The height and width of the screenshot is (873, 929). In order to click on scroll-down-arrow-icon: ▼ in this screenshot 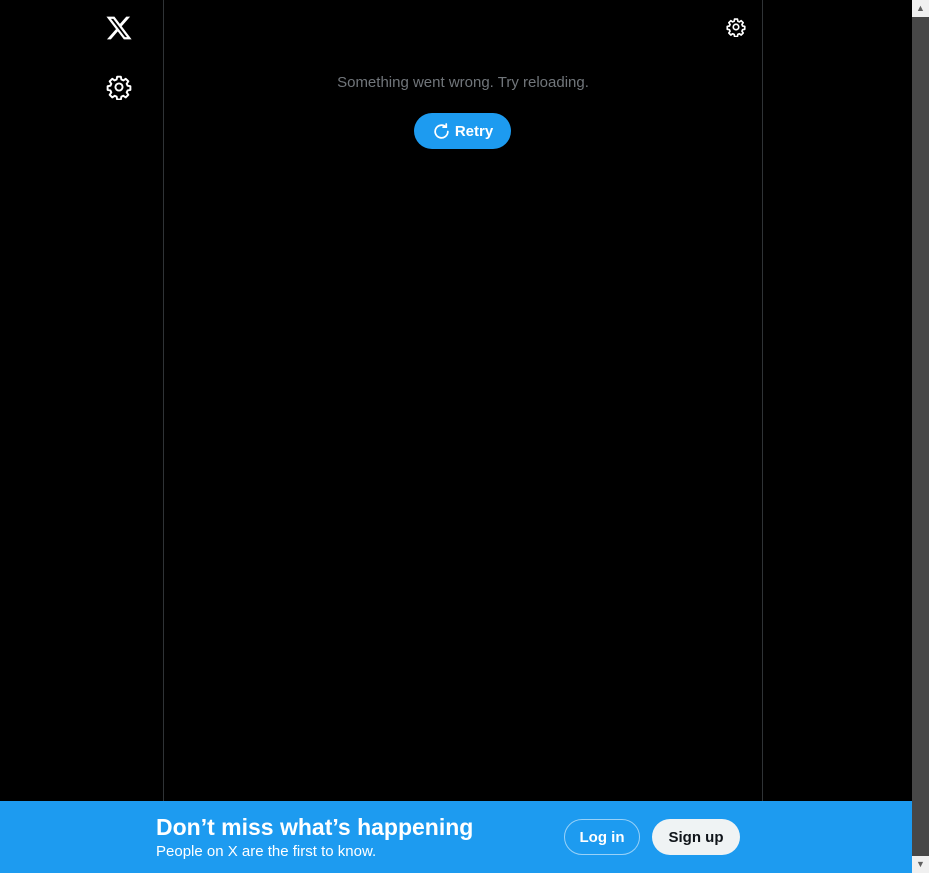, I will do `click(920, 864)`.